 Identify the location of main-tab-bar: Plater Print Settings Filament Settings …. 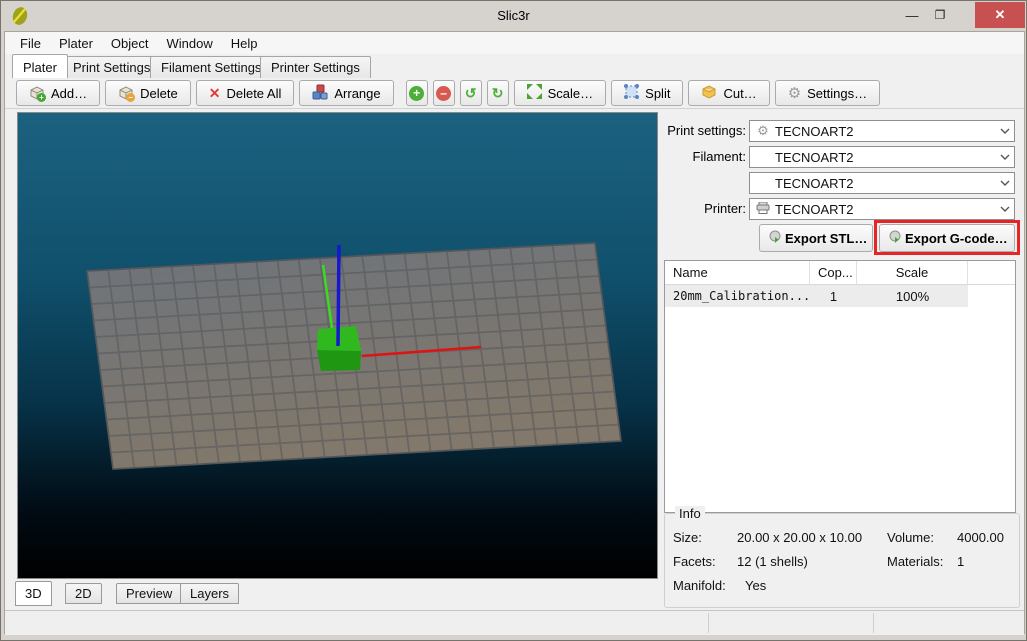
(514, 66).